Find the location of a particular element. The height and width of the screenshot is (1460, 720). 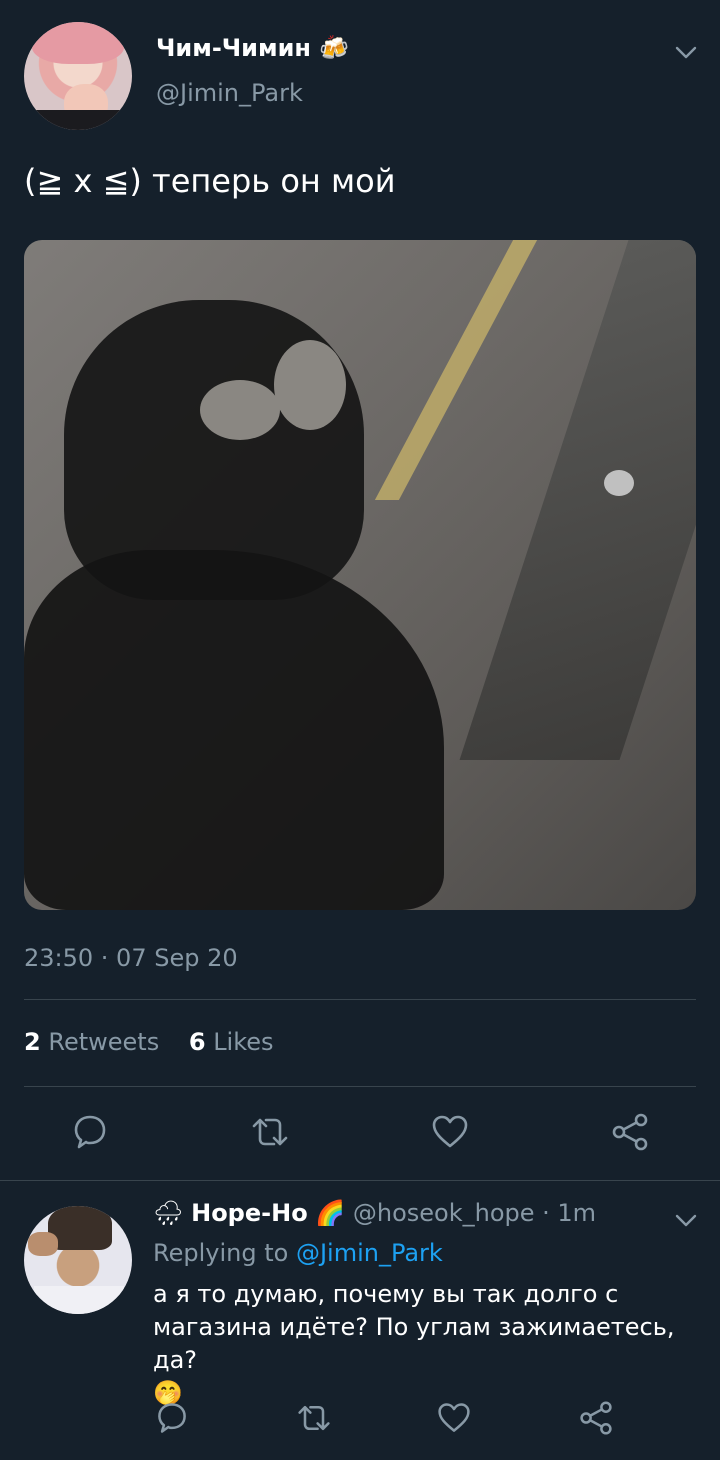

reply-share-button is located at coordinates (596, 1418).